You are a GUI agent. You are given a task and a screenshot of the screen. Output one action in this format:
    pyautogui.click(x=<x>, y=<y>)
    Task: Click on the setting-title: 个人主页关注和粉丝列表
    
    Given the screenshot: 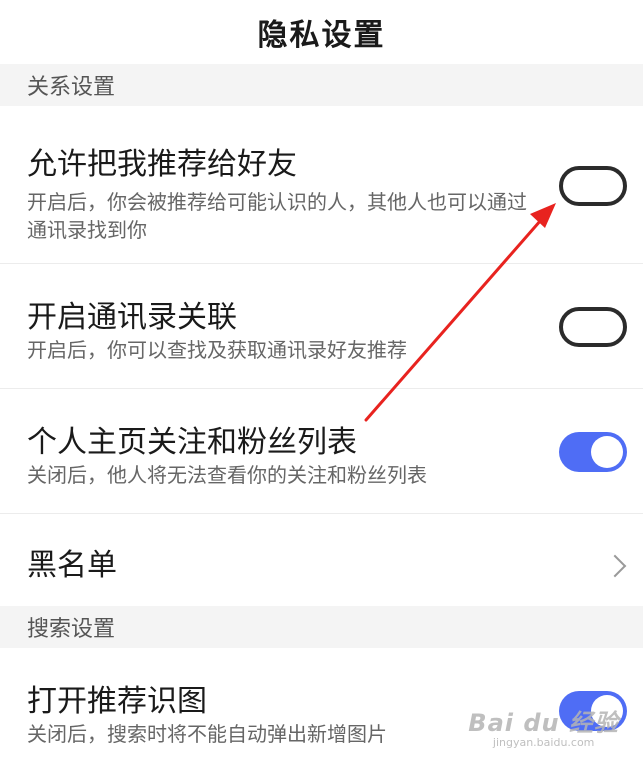 What is the action you would take?
    pyautogui.click(x=192, y=442)
    